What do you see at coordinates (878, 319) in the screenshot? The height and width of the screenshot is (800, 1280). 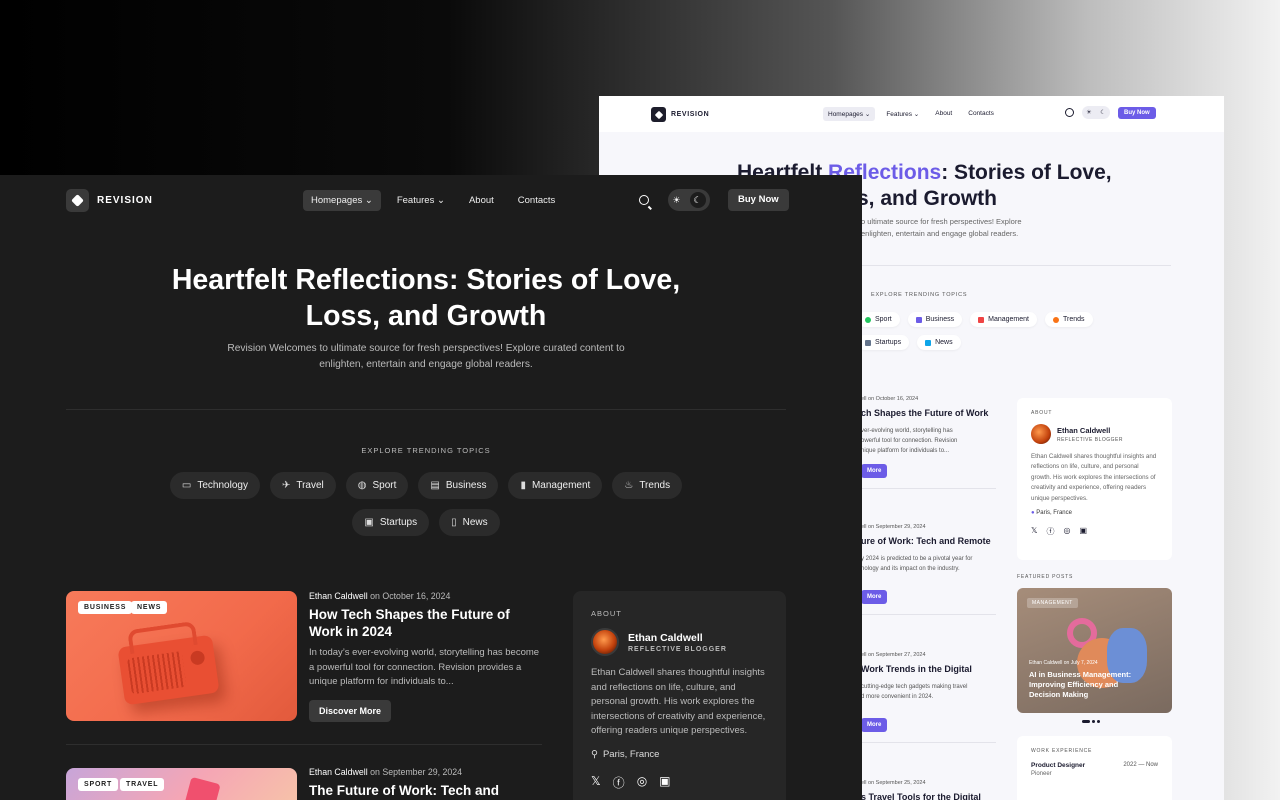 I see `light-topic-sport: Sport` at bounding box center [878, 319].